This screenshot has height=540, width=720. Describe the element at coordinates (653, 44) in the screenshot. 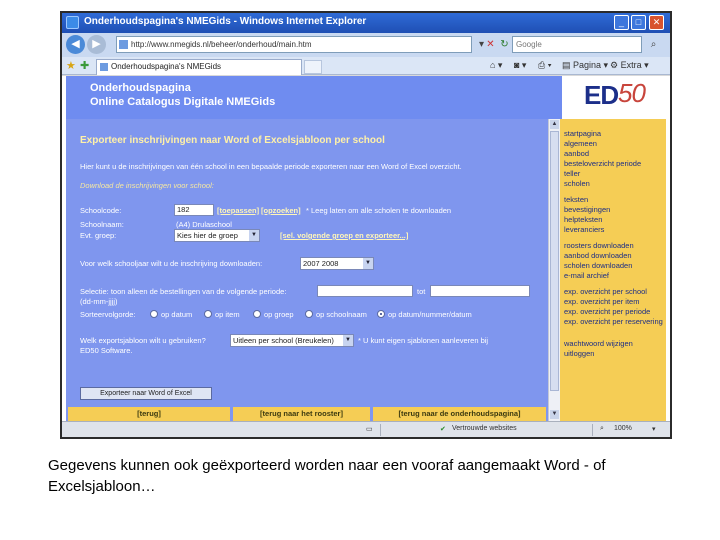

I see `search-icon: ⌕` at that location.